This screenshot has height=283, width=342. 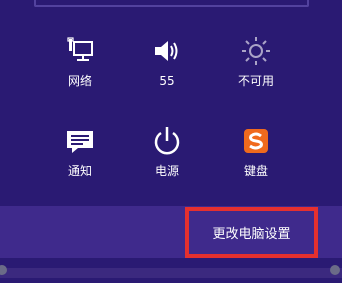 I want to click on volume-icon, so click(x=166, y=51).